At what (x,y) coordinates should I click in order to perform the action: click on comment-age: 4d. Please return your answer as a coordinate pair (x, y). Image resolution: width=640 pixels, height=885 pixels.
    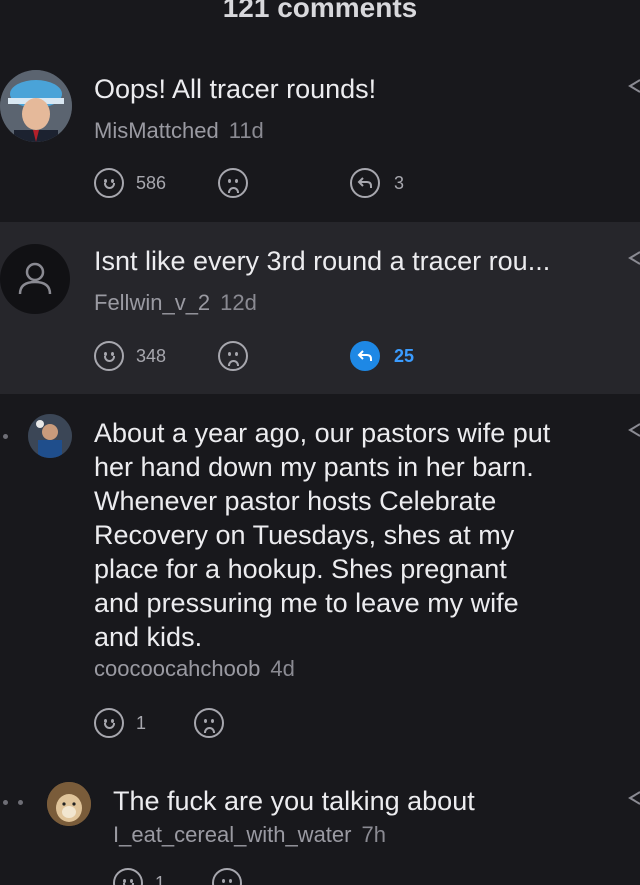
    Looking at the image, I should click on (282, 668).